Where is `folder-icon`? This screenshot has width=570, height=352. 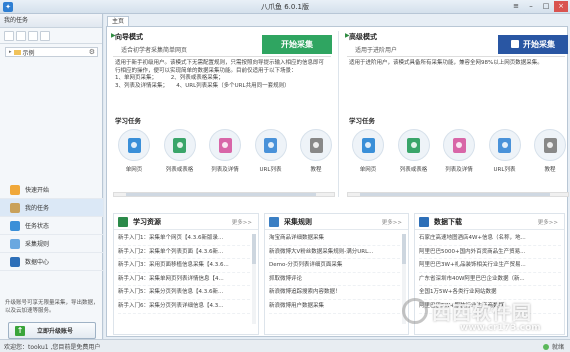
folder-icon is located at coordinates (17, 52).